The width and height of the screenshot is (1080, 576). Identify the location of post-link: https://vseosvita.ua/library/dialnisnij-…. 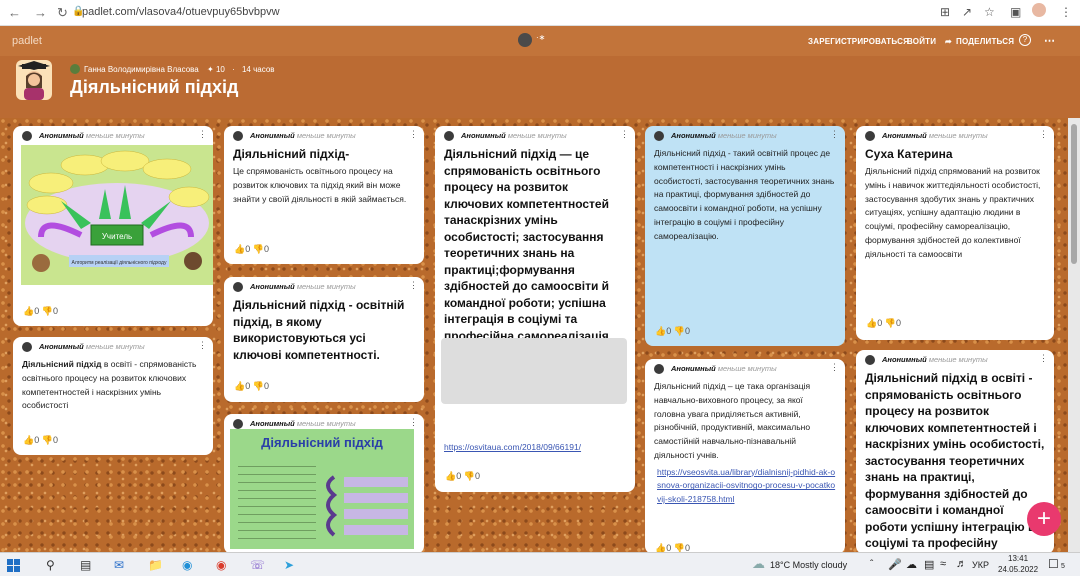
(746, 486).